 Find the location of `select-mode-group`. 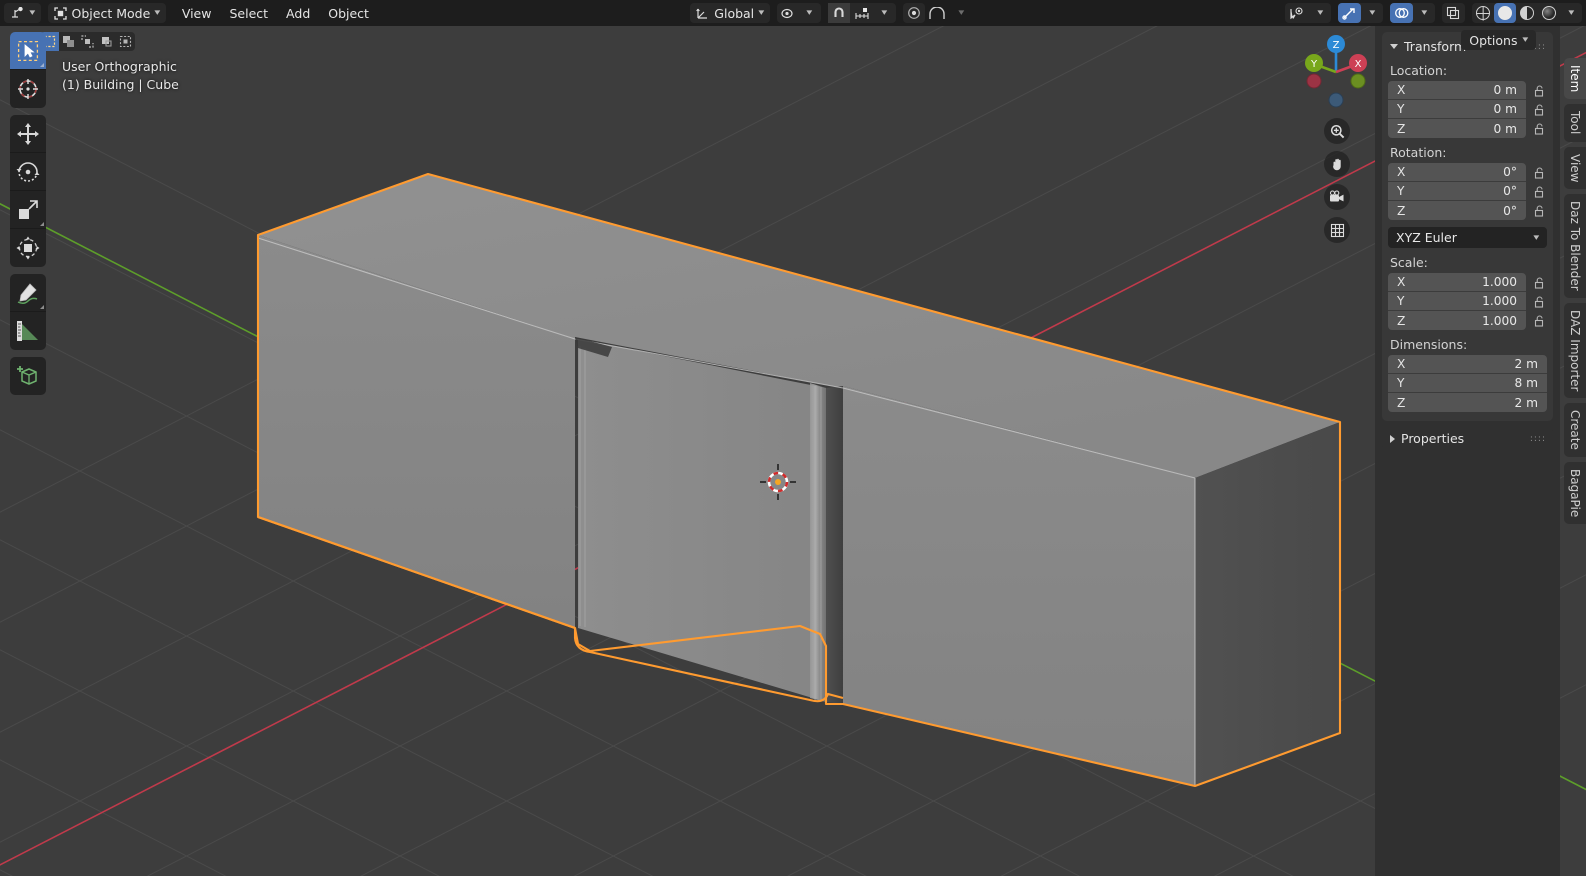

select-mode-group is located at coordinates (87, 41).